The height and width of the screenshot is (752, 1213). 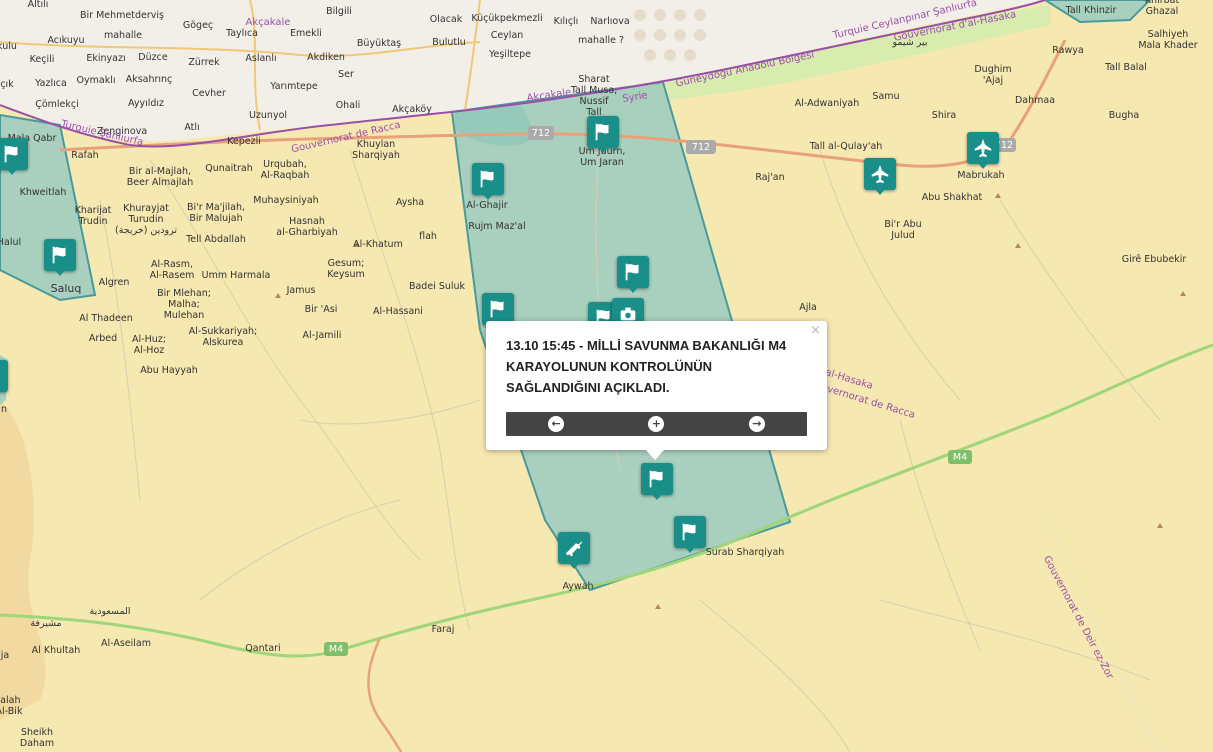 I want to click on label-arbed: Arbed, so click(x=103, y=338).